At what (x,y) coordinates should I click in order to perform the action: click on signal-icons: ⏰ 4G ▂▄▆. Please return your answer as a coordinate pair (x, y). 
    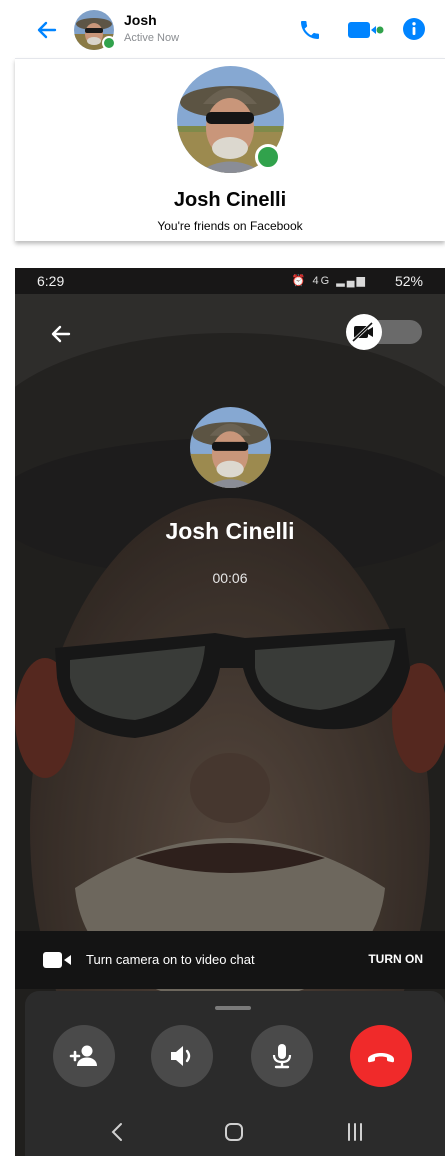
    Looking at the image, I should click on (329, 281).